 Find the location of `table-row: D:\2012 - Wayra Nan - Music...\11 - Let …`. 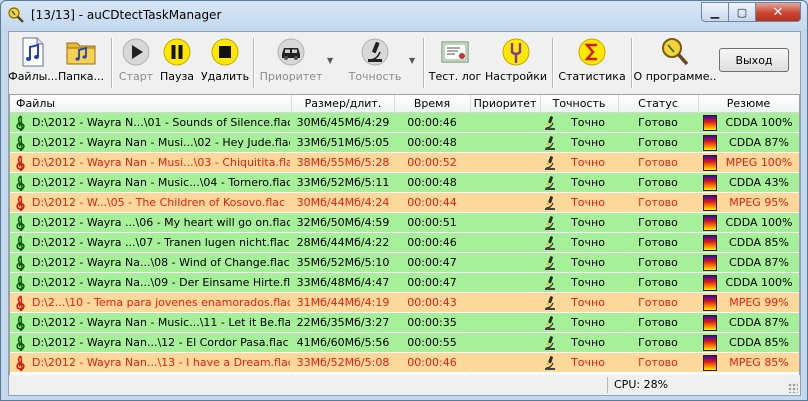

table-row: D:\2012 - Wayra Nan - Music...\11 - Let … is located at coordinates (404, 323).